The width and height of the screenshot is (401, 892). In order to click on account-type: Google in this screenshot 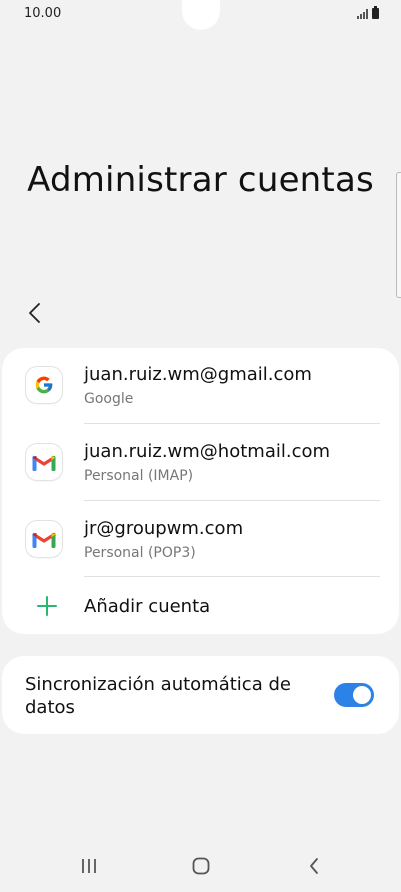, I will do `click(109, 399)`.